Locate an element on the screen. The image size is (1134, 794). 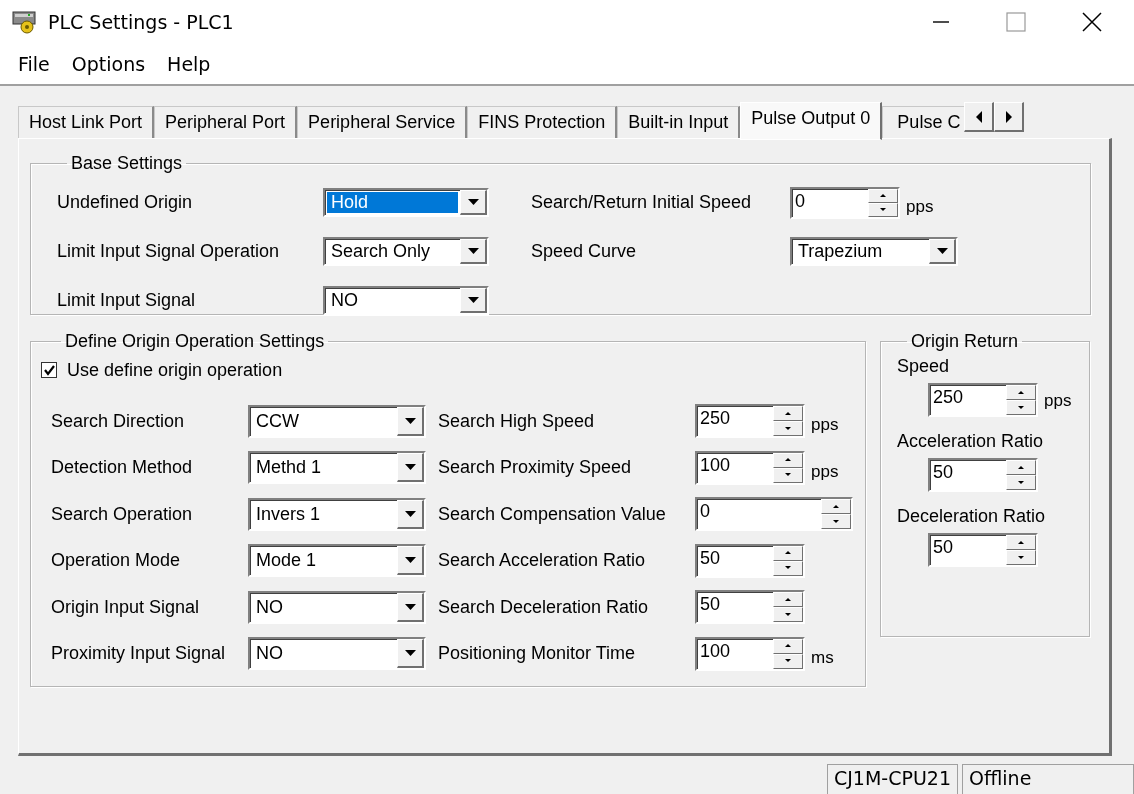
field-label: Search/Return Initial Speed is located at coordinates (642, 202).